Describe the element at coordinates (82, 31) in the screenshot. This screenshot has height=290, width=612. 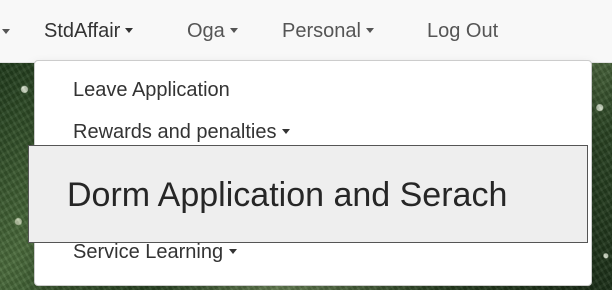
I see `nav-item-label: StdAffair` at that location.